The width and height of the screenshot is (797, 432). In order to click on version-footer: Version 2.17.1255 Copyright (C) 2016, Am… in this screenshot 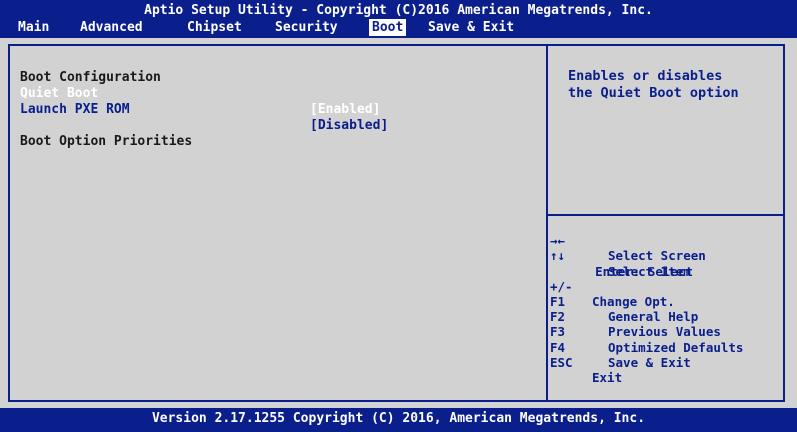, I will do `click(398, 420)`.